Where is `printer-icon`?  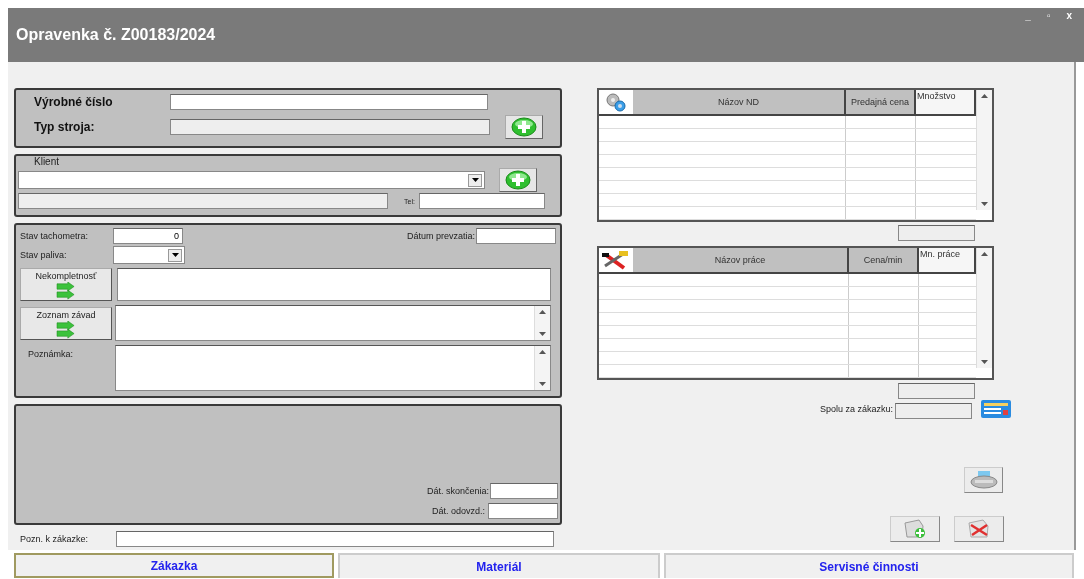 printer-icon is located at coordinates (983, 480).